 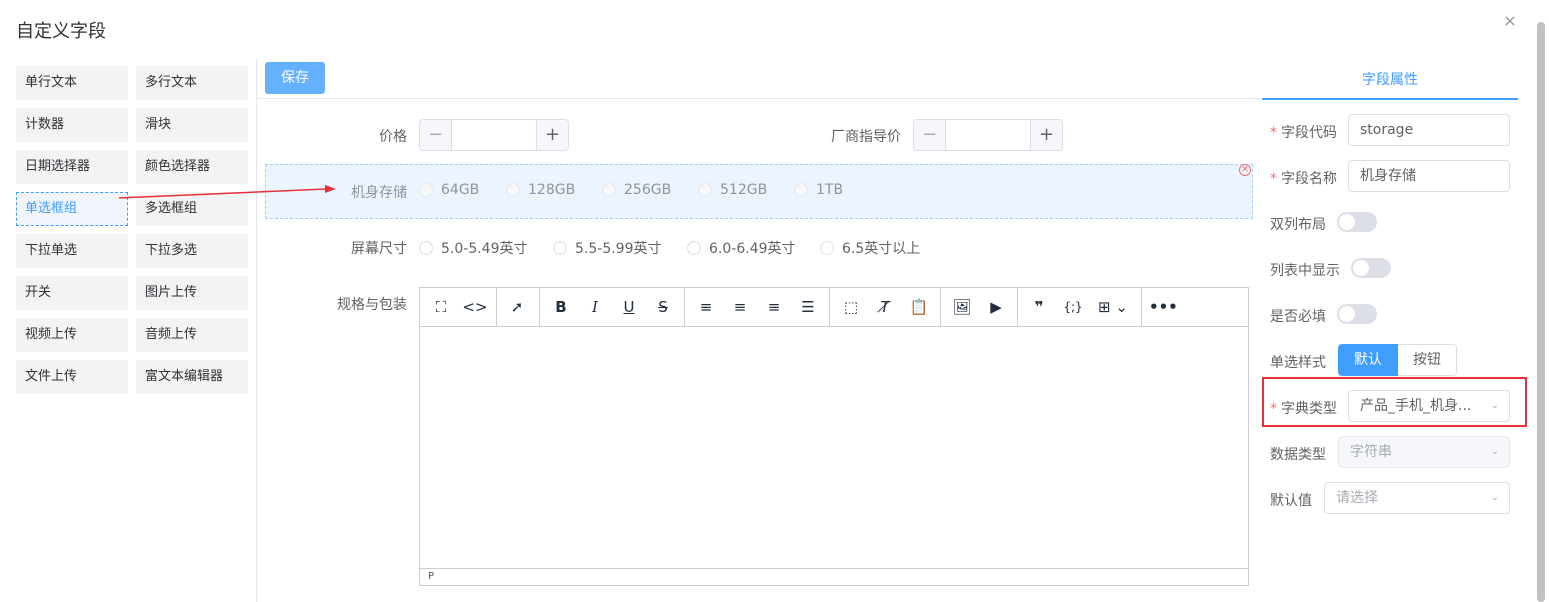 I want to click on data-type-select: 字符串 ⌄, so click(x=1424, y=452).